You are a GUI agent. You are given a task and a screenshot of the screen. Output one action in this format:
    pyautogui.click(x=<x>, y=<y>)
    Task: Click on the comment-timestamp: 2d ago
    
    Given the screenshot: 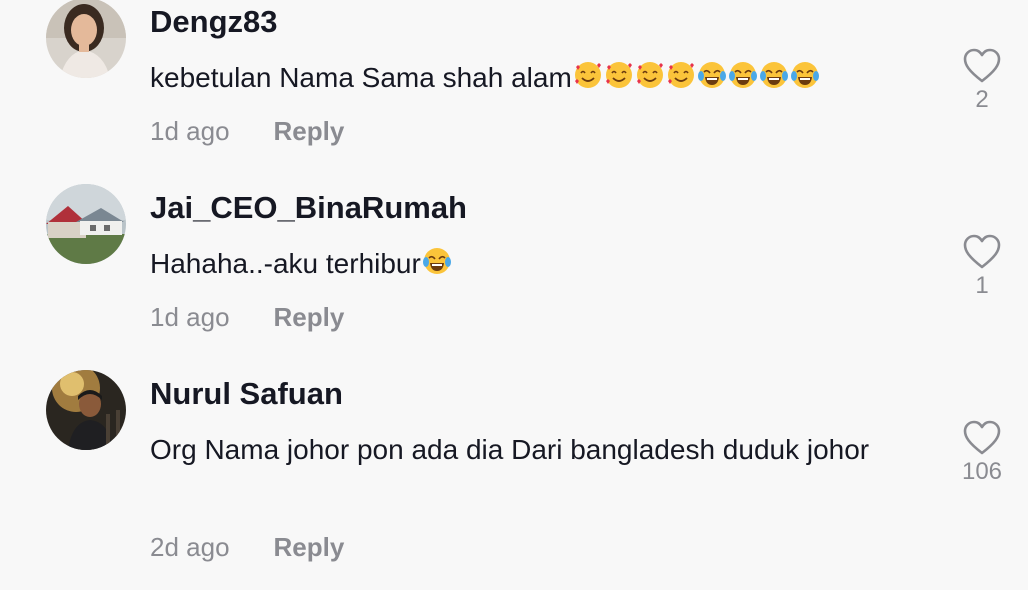 What is the action you would take?
    pyautogui.click(x=190, y=547)
    